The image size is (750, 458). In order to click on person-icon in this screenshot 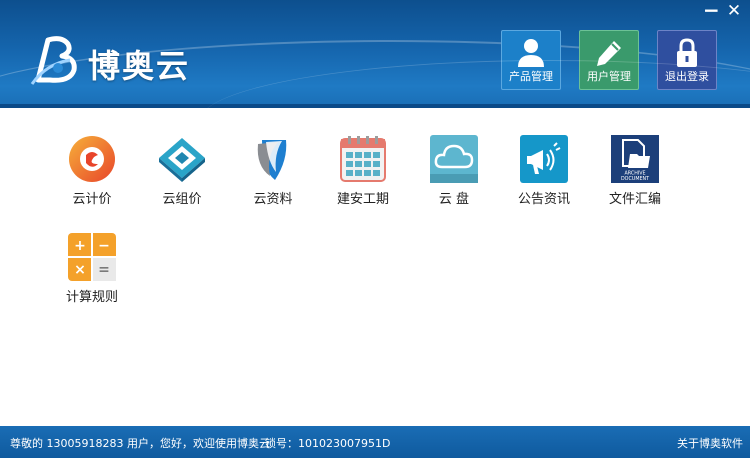, I will do `click(531, 53)`.